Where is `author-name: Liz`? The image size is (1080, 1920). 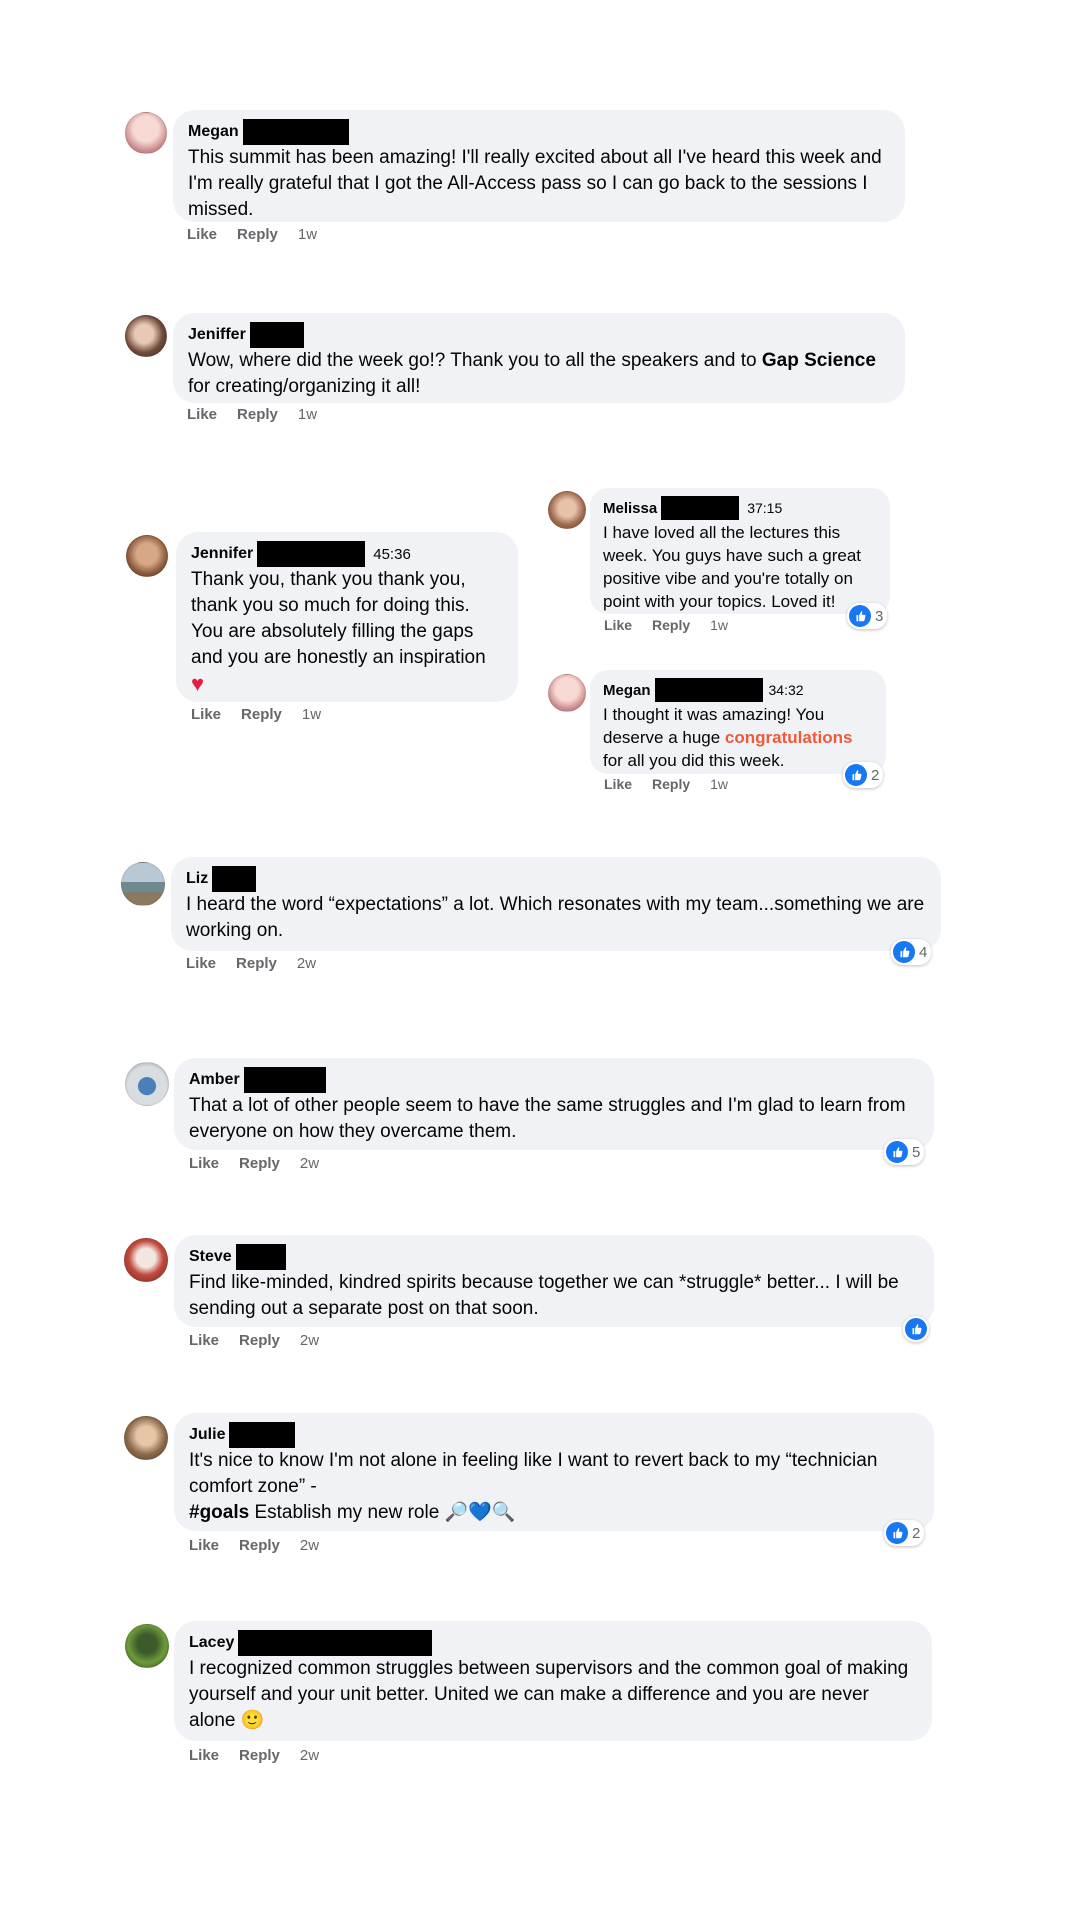
author-name: Liz is located at coordinates (197, 879).